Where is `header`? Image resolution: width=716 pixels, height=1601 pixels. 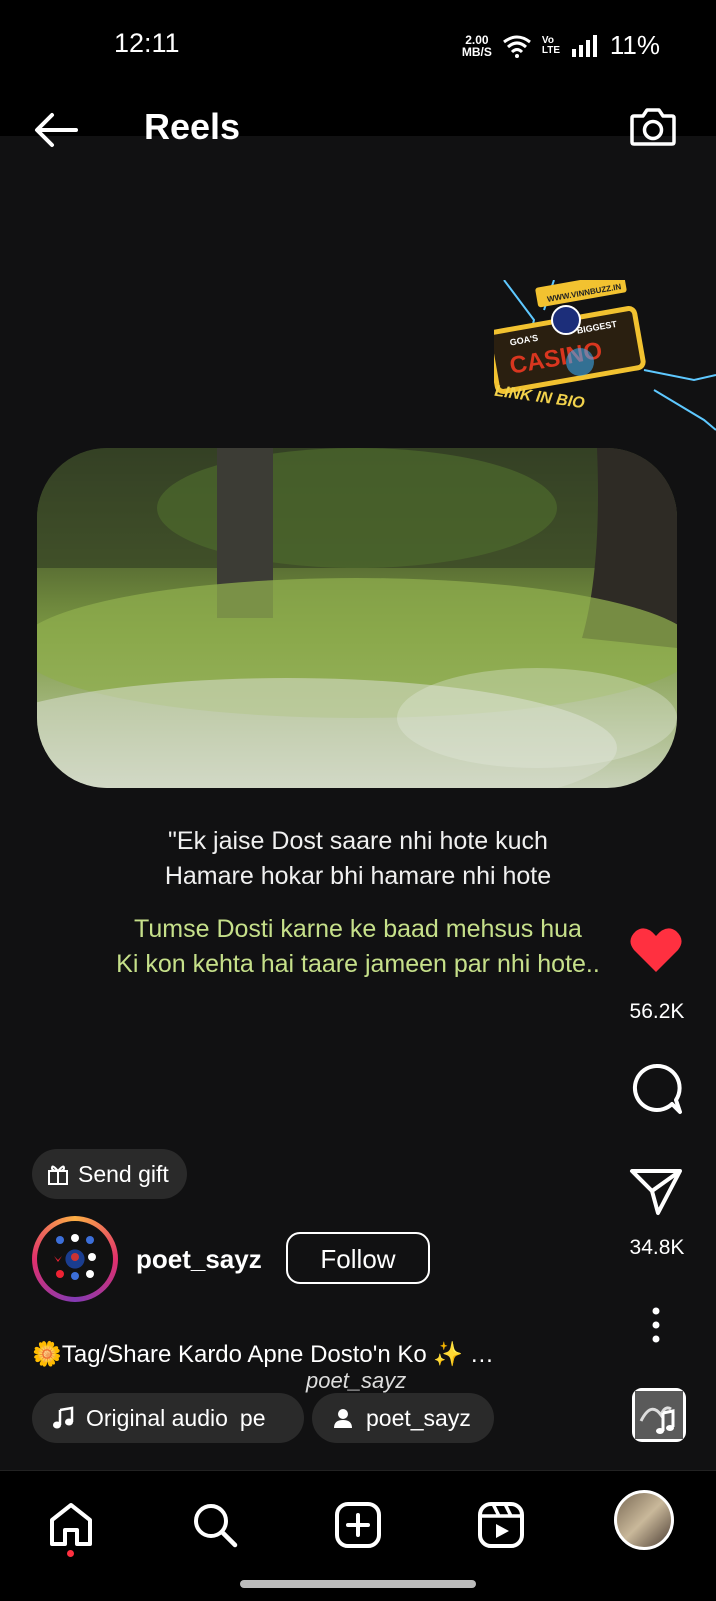
header is located at coordinates (358, 114).